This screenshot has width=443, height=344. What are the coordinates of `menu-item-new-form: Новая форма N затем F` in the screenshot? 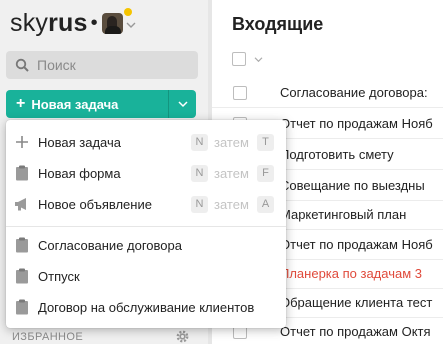 It's located at (146, 173).